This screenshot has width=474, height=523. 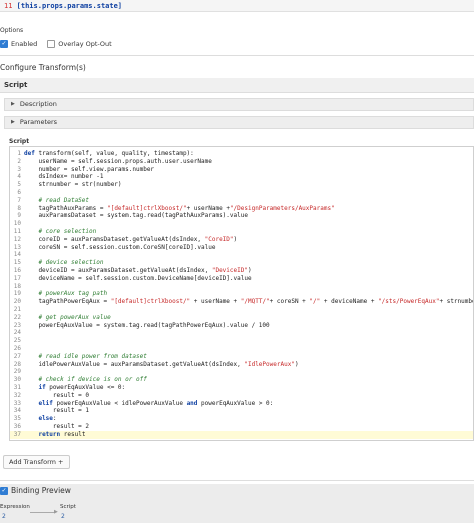 What do you see at coordinates (63, 516) in the screenshot?
I see `script-step-value: 2` at bounding box center [63, 516].